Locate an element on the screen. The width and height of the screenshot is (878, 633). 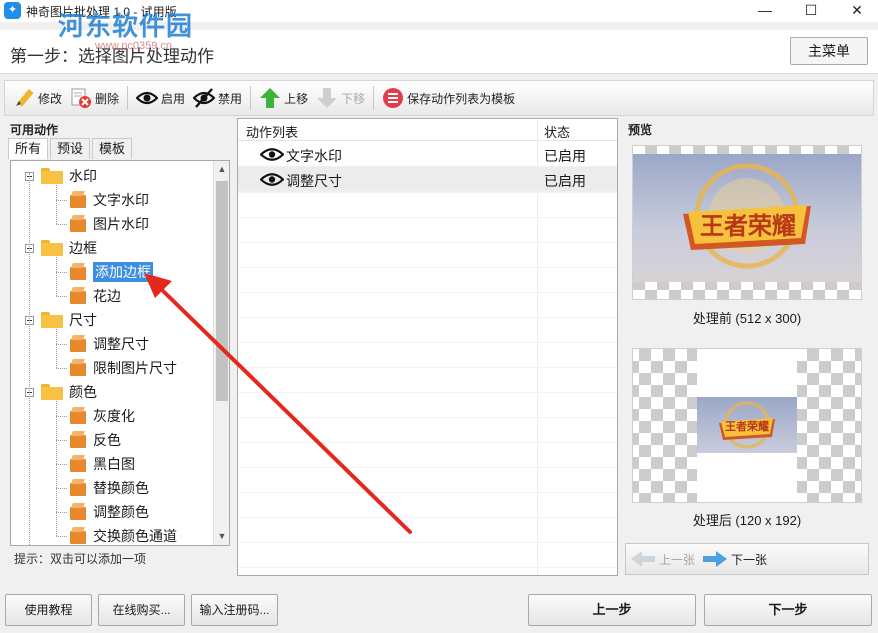
next-image-label: 下一张 is located at coordinates (749, 559).